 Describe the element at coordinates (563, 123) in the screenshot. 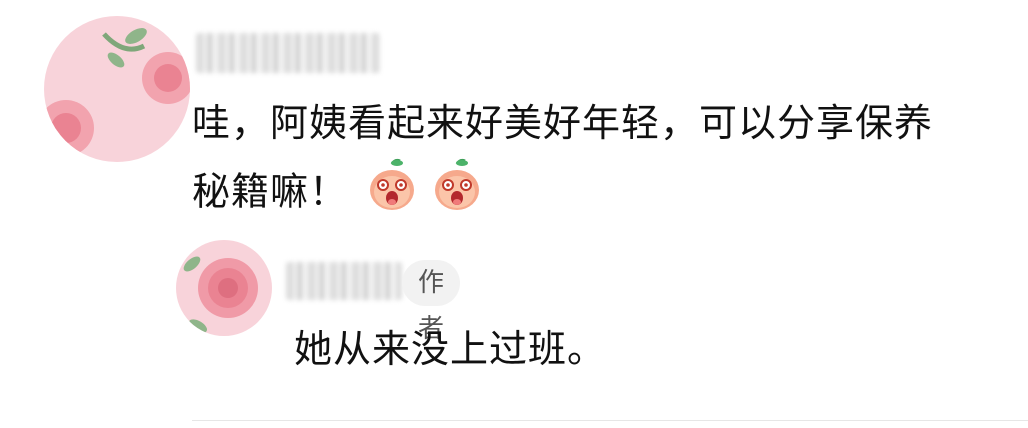

I see `comment-text-line-1: 哇，阿姨看起来好美好年轻，可以分享保养` at that location.